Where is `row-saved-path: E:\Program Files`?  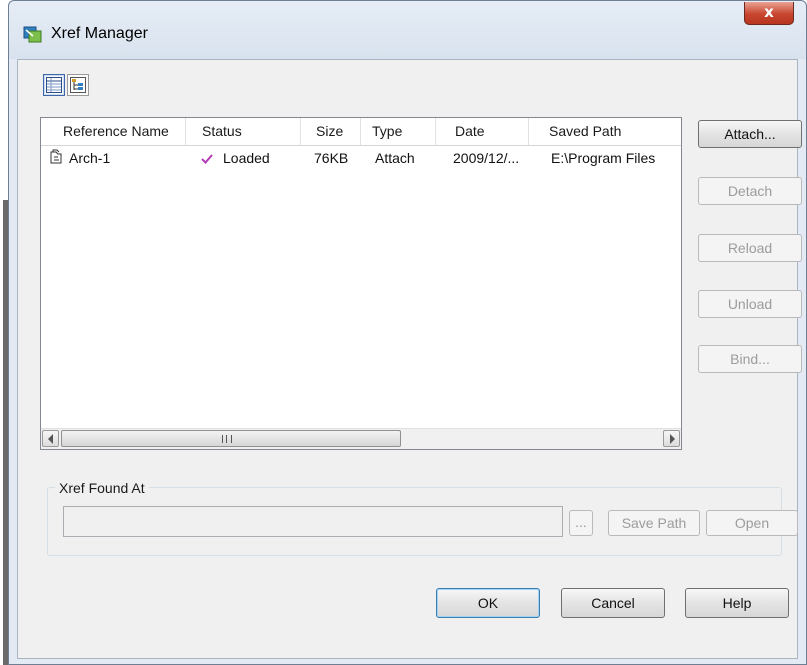 row-saved-path: E:\Program Files is located at coordinates (603, 158).